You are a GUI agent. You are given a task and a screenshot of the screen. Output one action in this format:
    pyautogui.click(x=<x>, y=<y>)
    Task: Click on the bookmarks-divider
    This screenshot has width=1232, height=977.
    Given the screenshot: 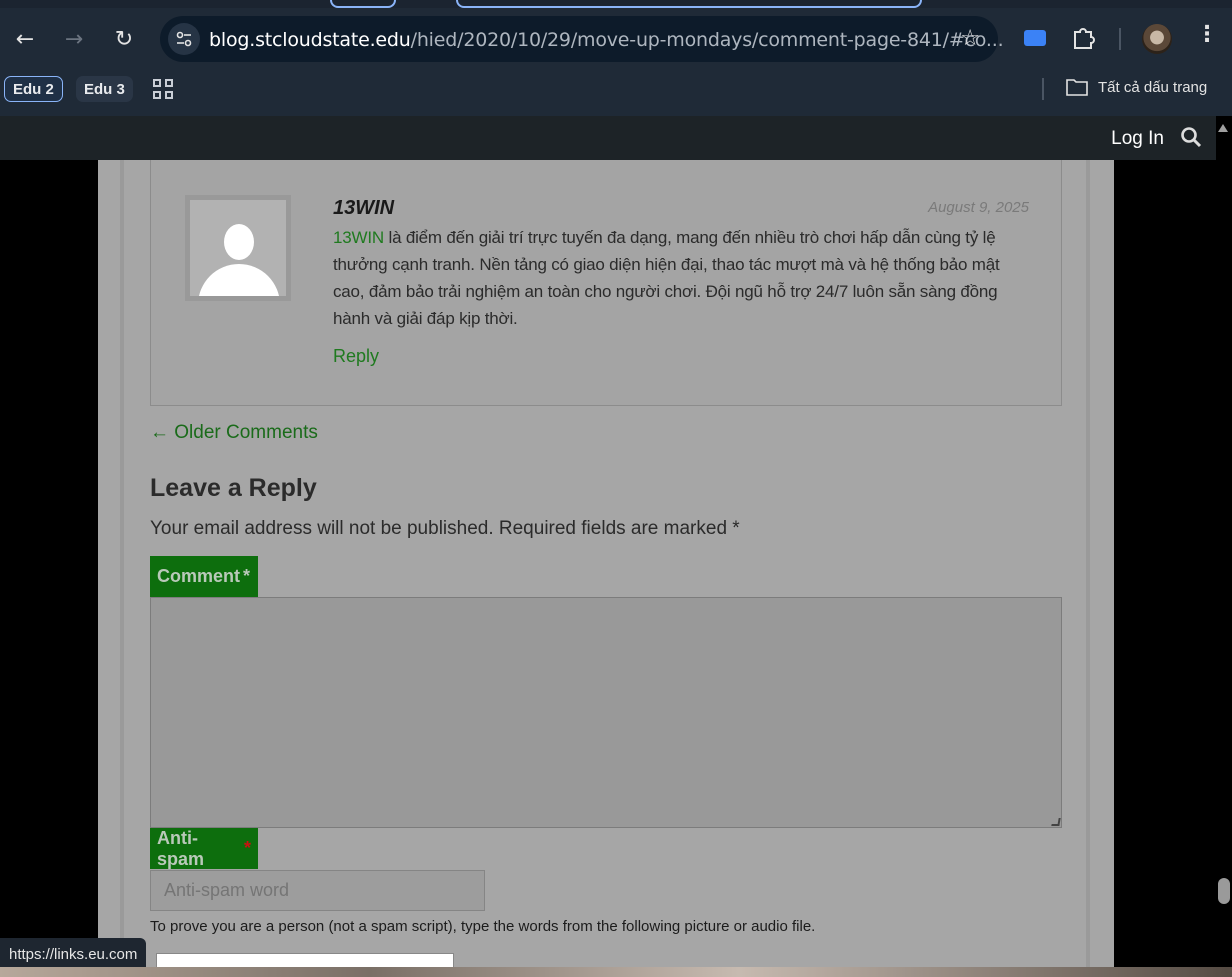 What is the action you would take?
    pyautogui.click(x=1043, y=89)
    